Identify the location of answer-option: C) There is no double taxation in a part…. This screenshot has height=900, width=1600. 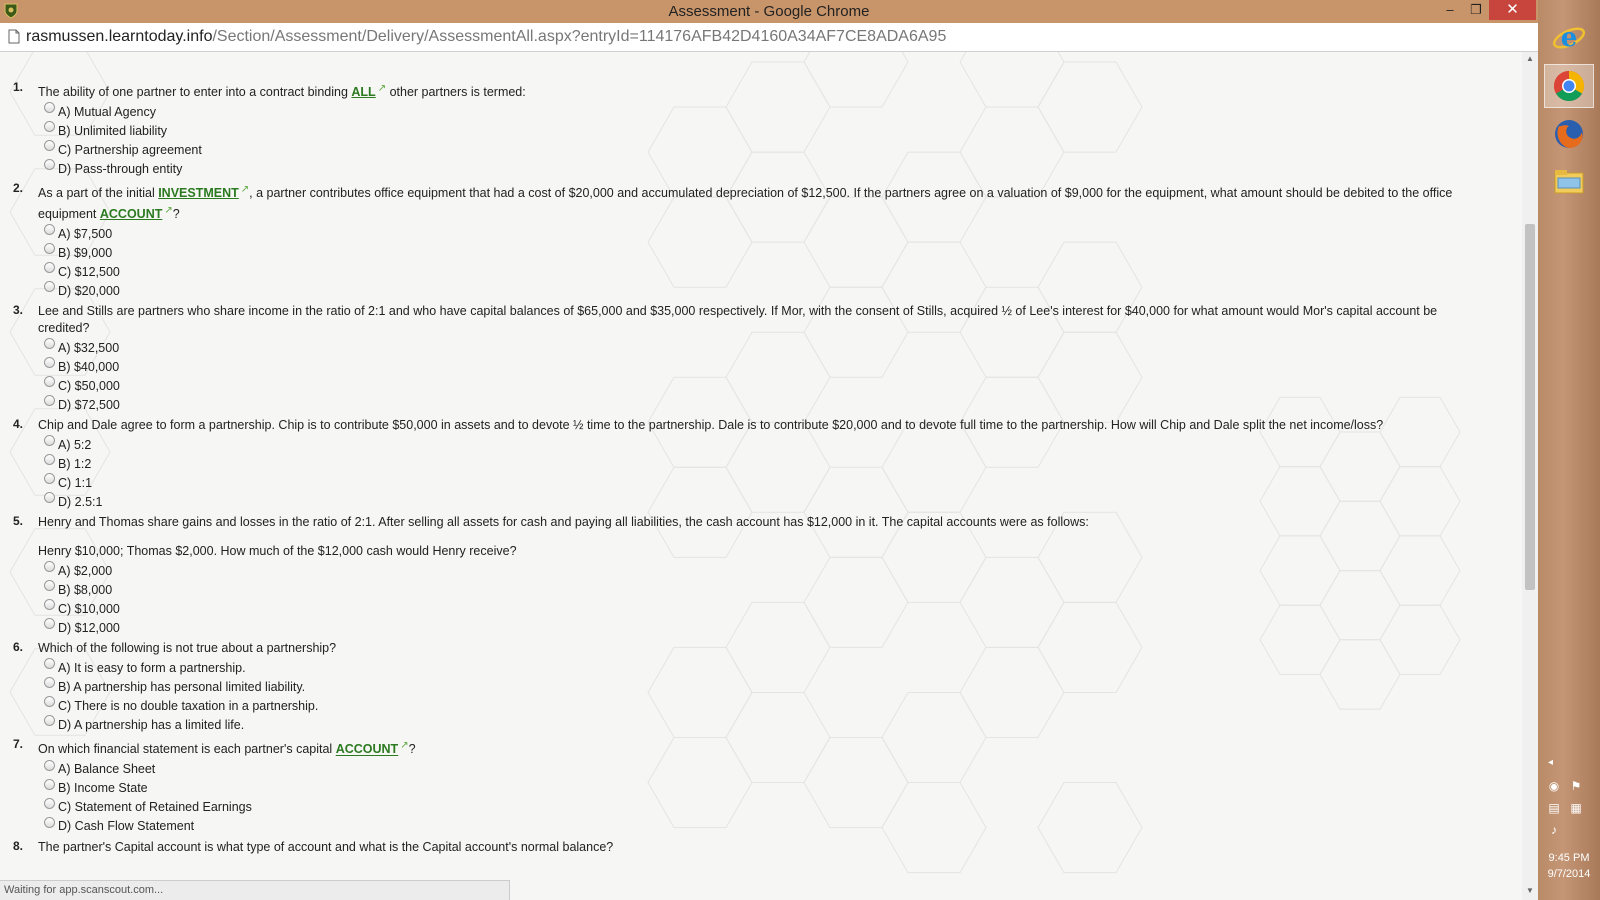
(772, 705).